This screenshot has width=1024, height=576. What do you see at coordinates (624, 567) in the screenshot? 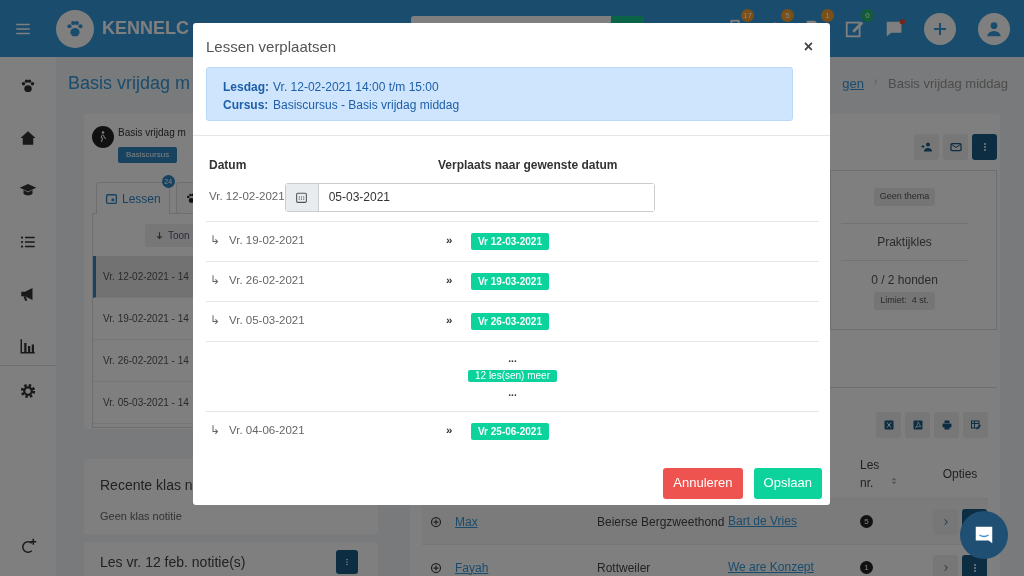
I see `breed-text: Rottweiler` at bounding box center [624, 567].